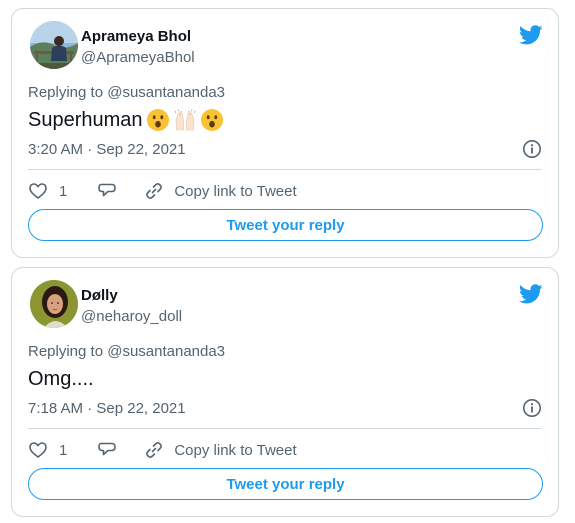  What do you see at coordinates (185, 120) in the screenshot?
I see `raising-hands-icon` at bounding box center [185, 120].